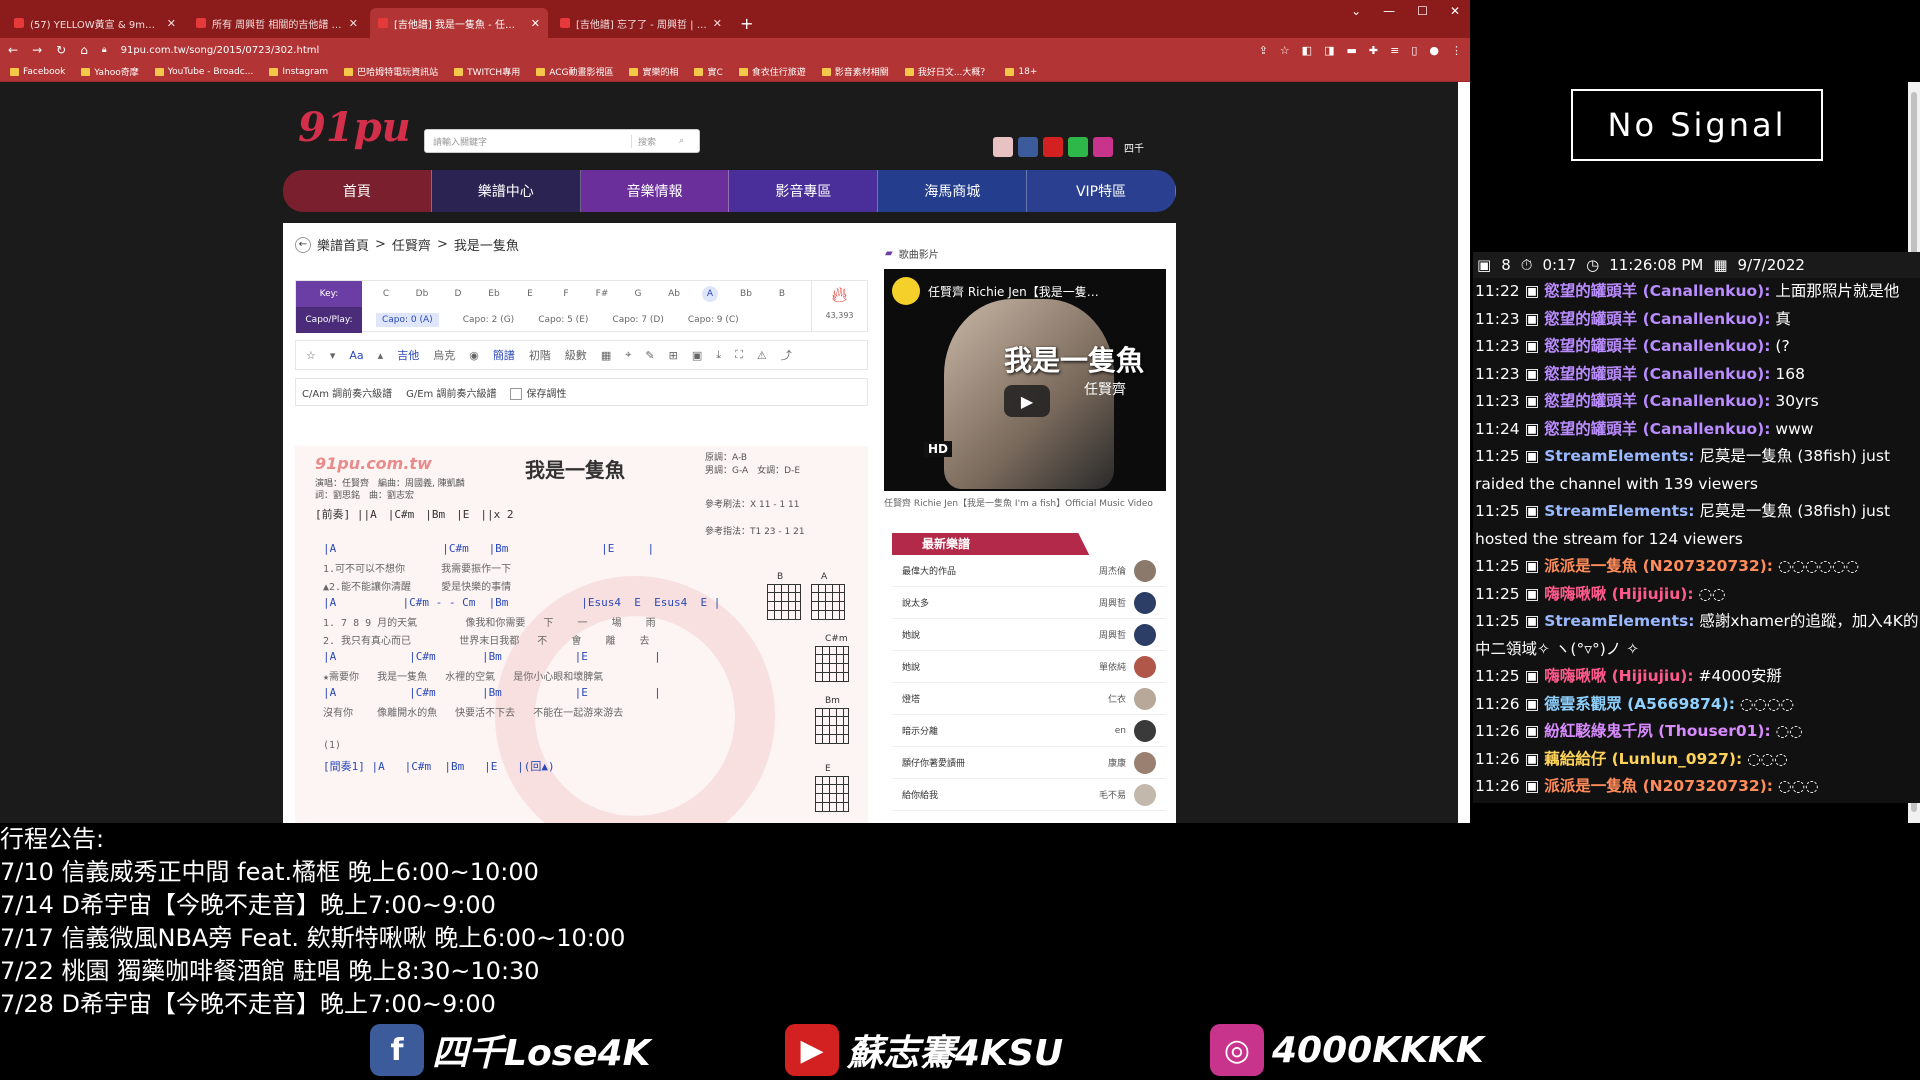 This screenshot has height=1080, width=1920. Describe the element at coordinates (1263, 50) in the screenshot. I see `share-icon: ⇪` at that location.